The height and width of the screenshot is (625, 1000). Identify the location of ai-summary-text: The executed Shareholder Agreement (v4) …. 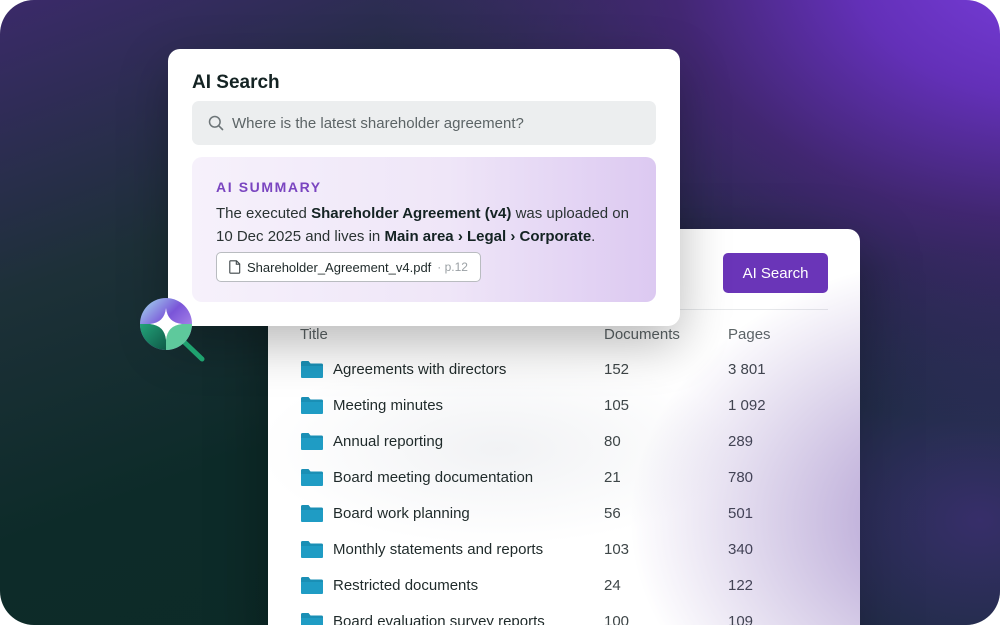
(422, 225).